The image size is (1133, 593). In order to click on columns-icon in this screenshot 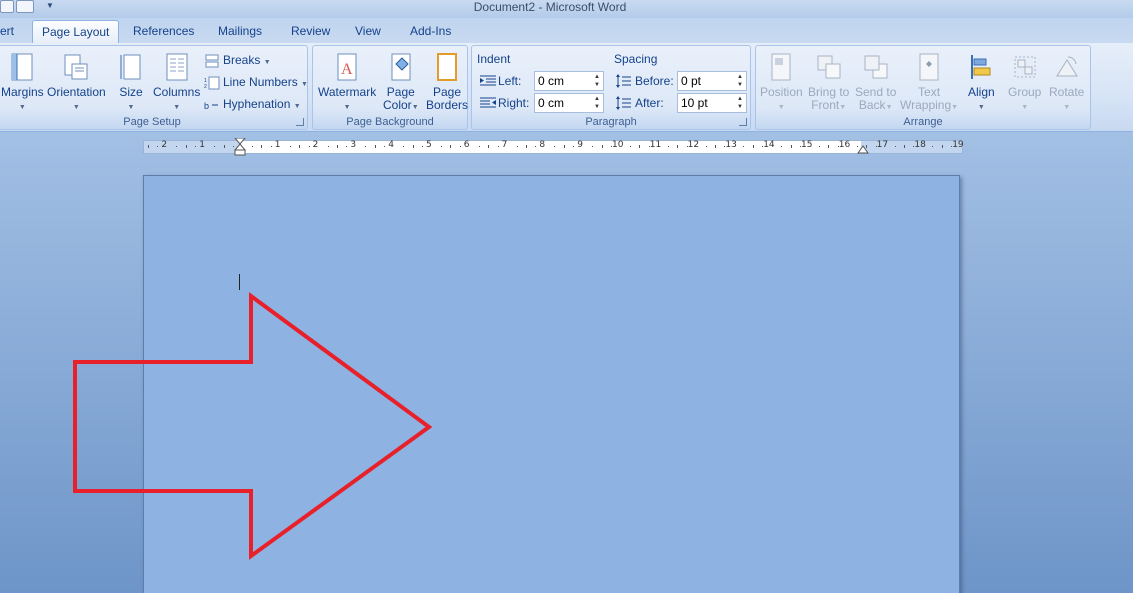, I will do `click(177, 67)`.